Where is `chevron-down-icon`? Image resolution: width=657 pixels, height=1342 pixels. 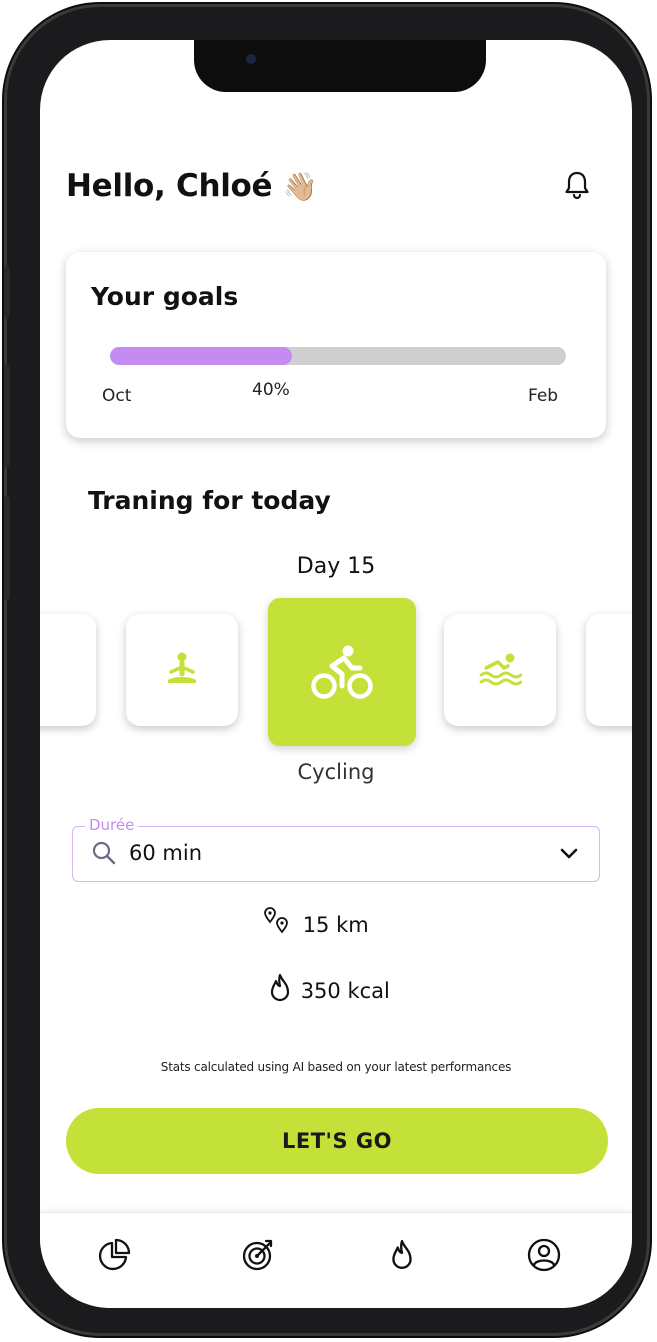 chevron-down-icon is located at coordinates (569, 853).